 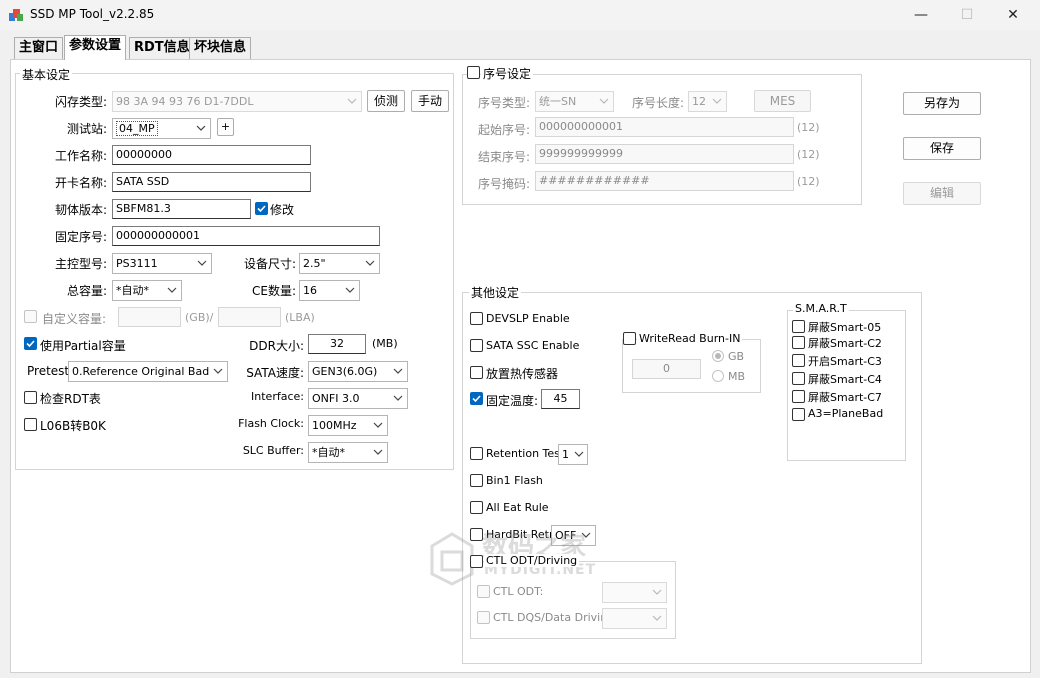 I want to click on thermal-sensor-checkbox, so click(x=476, y=372).